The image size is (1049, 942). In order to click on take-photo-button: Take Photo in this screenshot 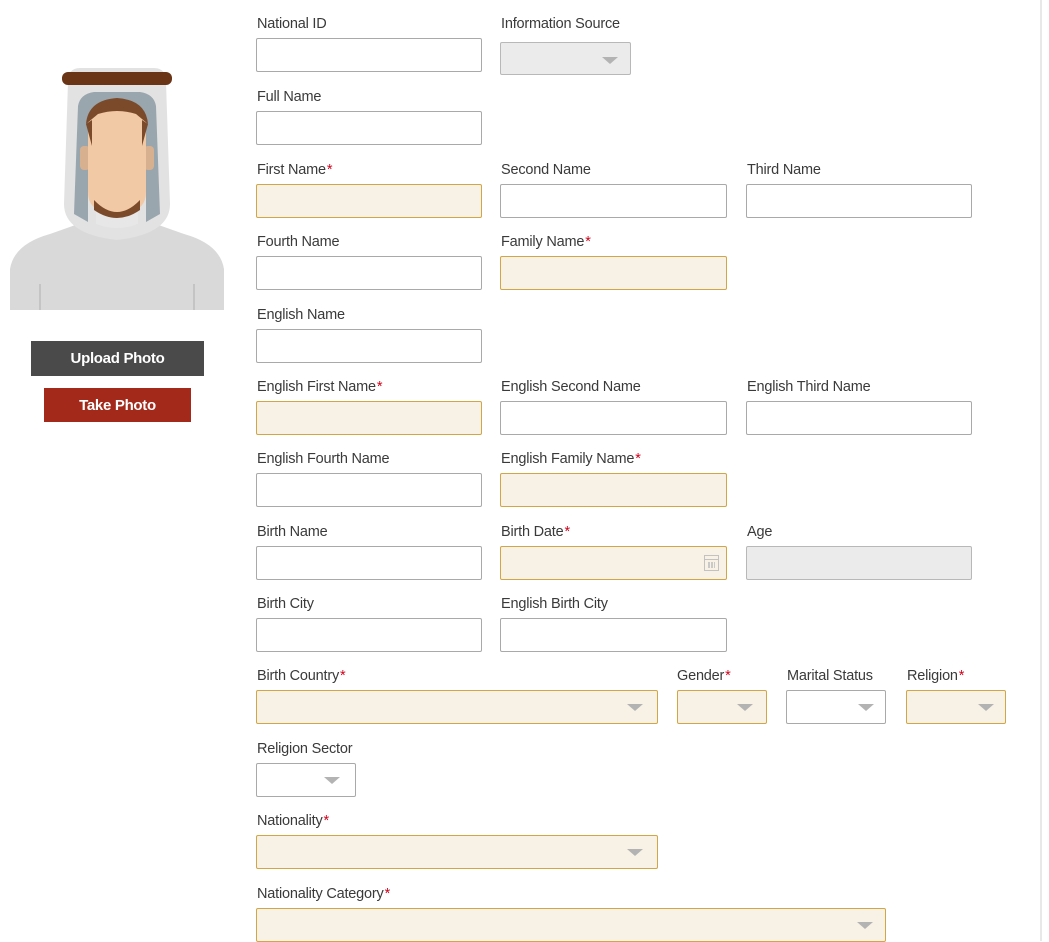, I will do `click(117, 405)`.